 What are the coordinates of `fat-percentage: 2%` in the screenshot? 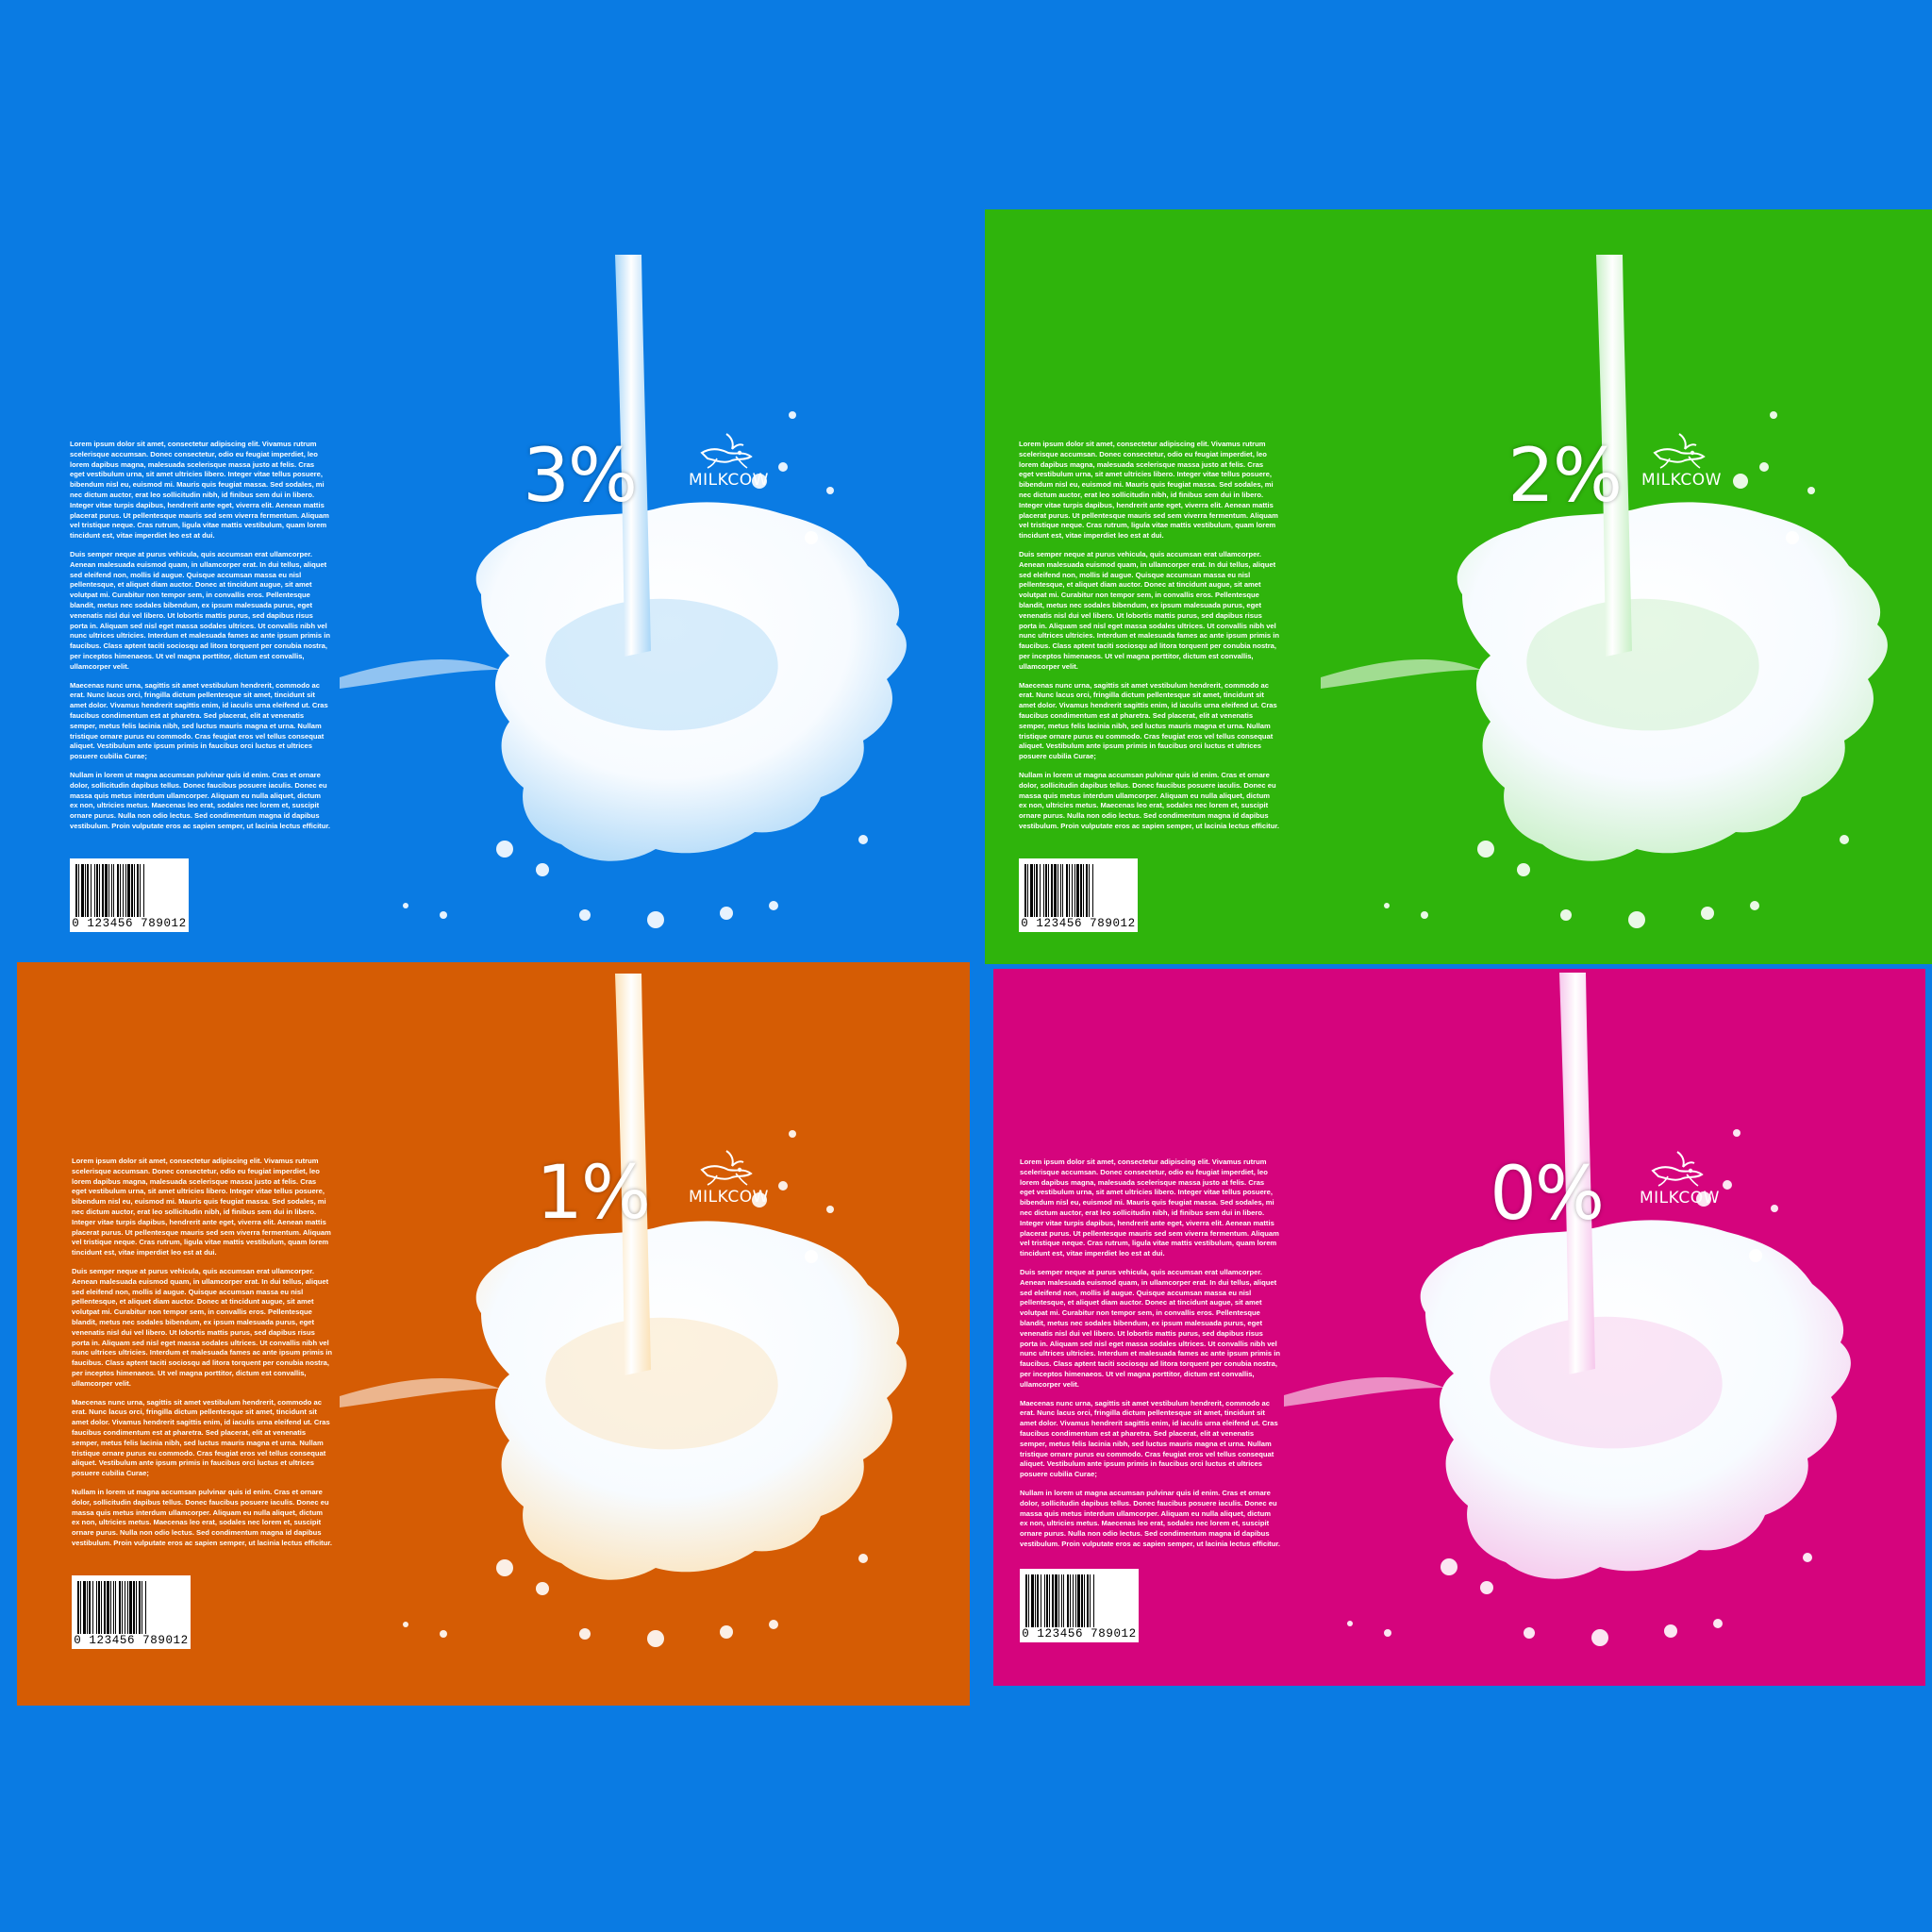 It's located at (1565, 477).